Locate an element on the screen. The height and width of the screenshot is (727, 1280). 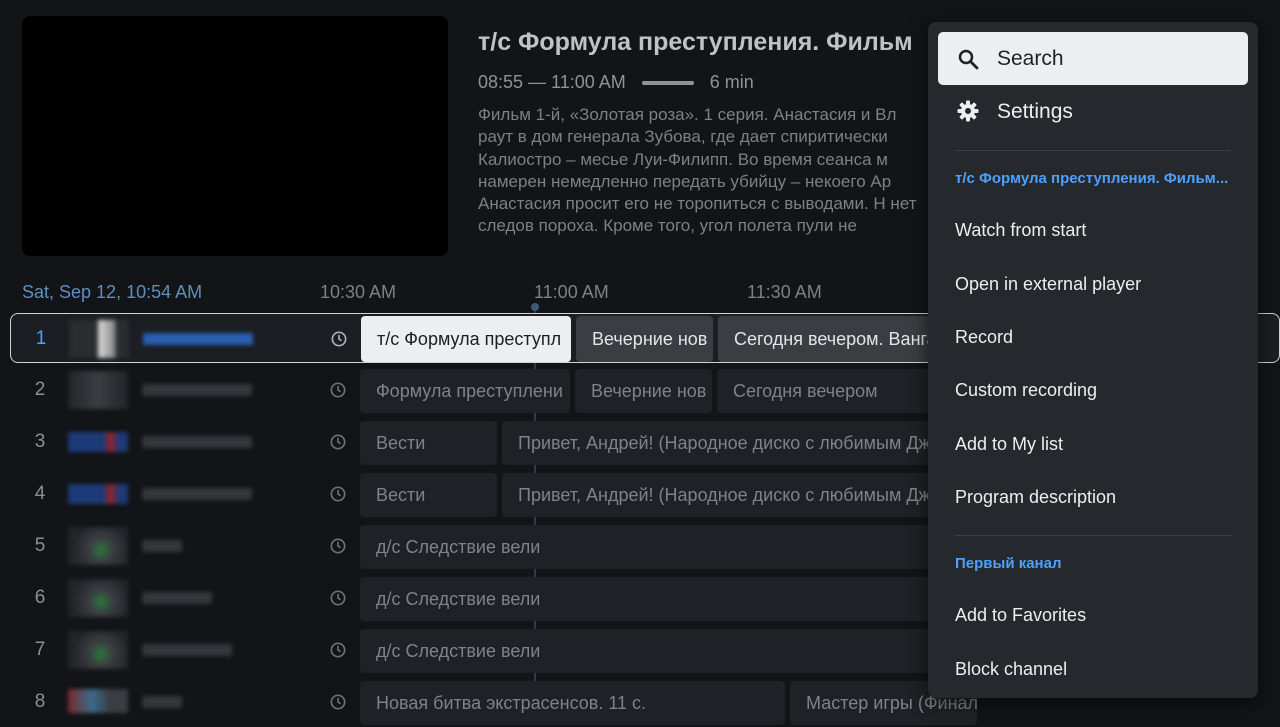
channel-number: 6 is located at coordinates (40, 597).